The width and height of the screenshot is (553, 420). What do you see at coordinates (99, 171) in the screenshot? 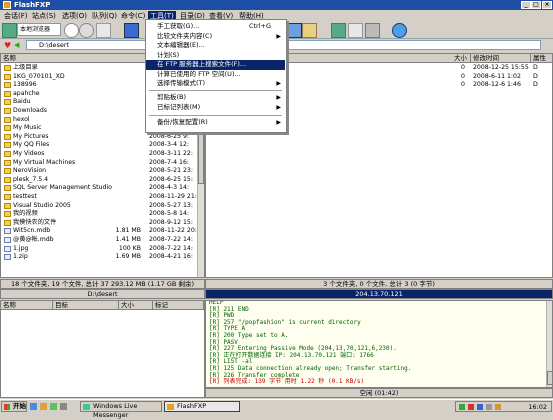
I see `file-row: NeroVision 2008-5-21 23:` at bounding box center [99, 171].